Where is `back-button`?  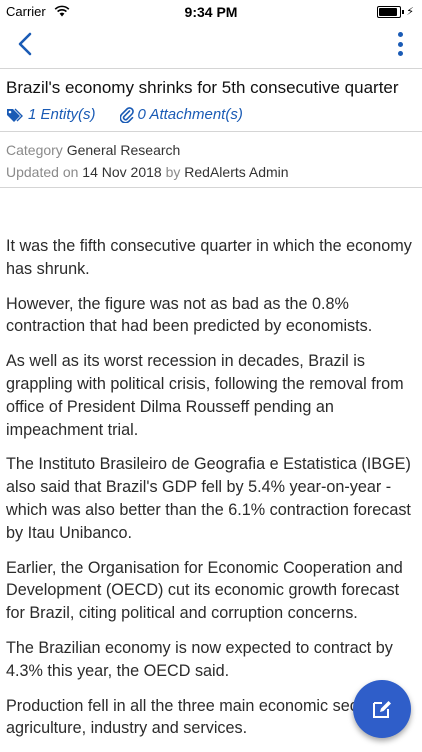 back-button is located at coordinates (26, 44).